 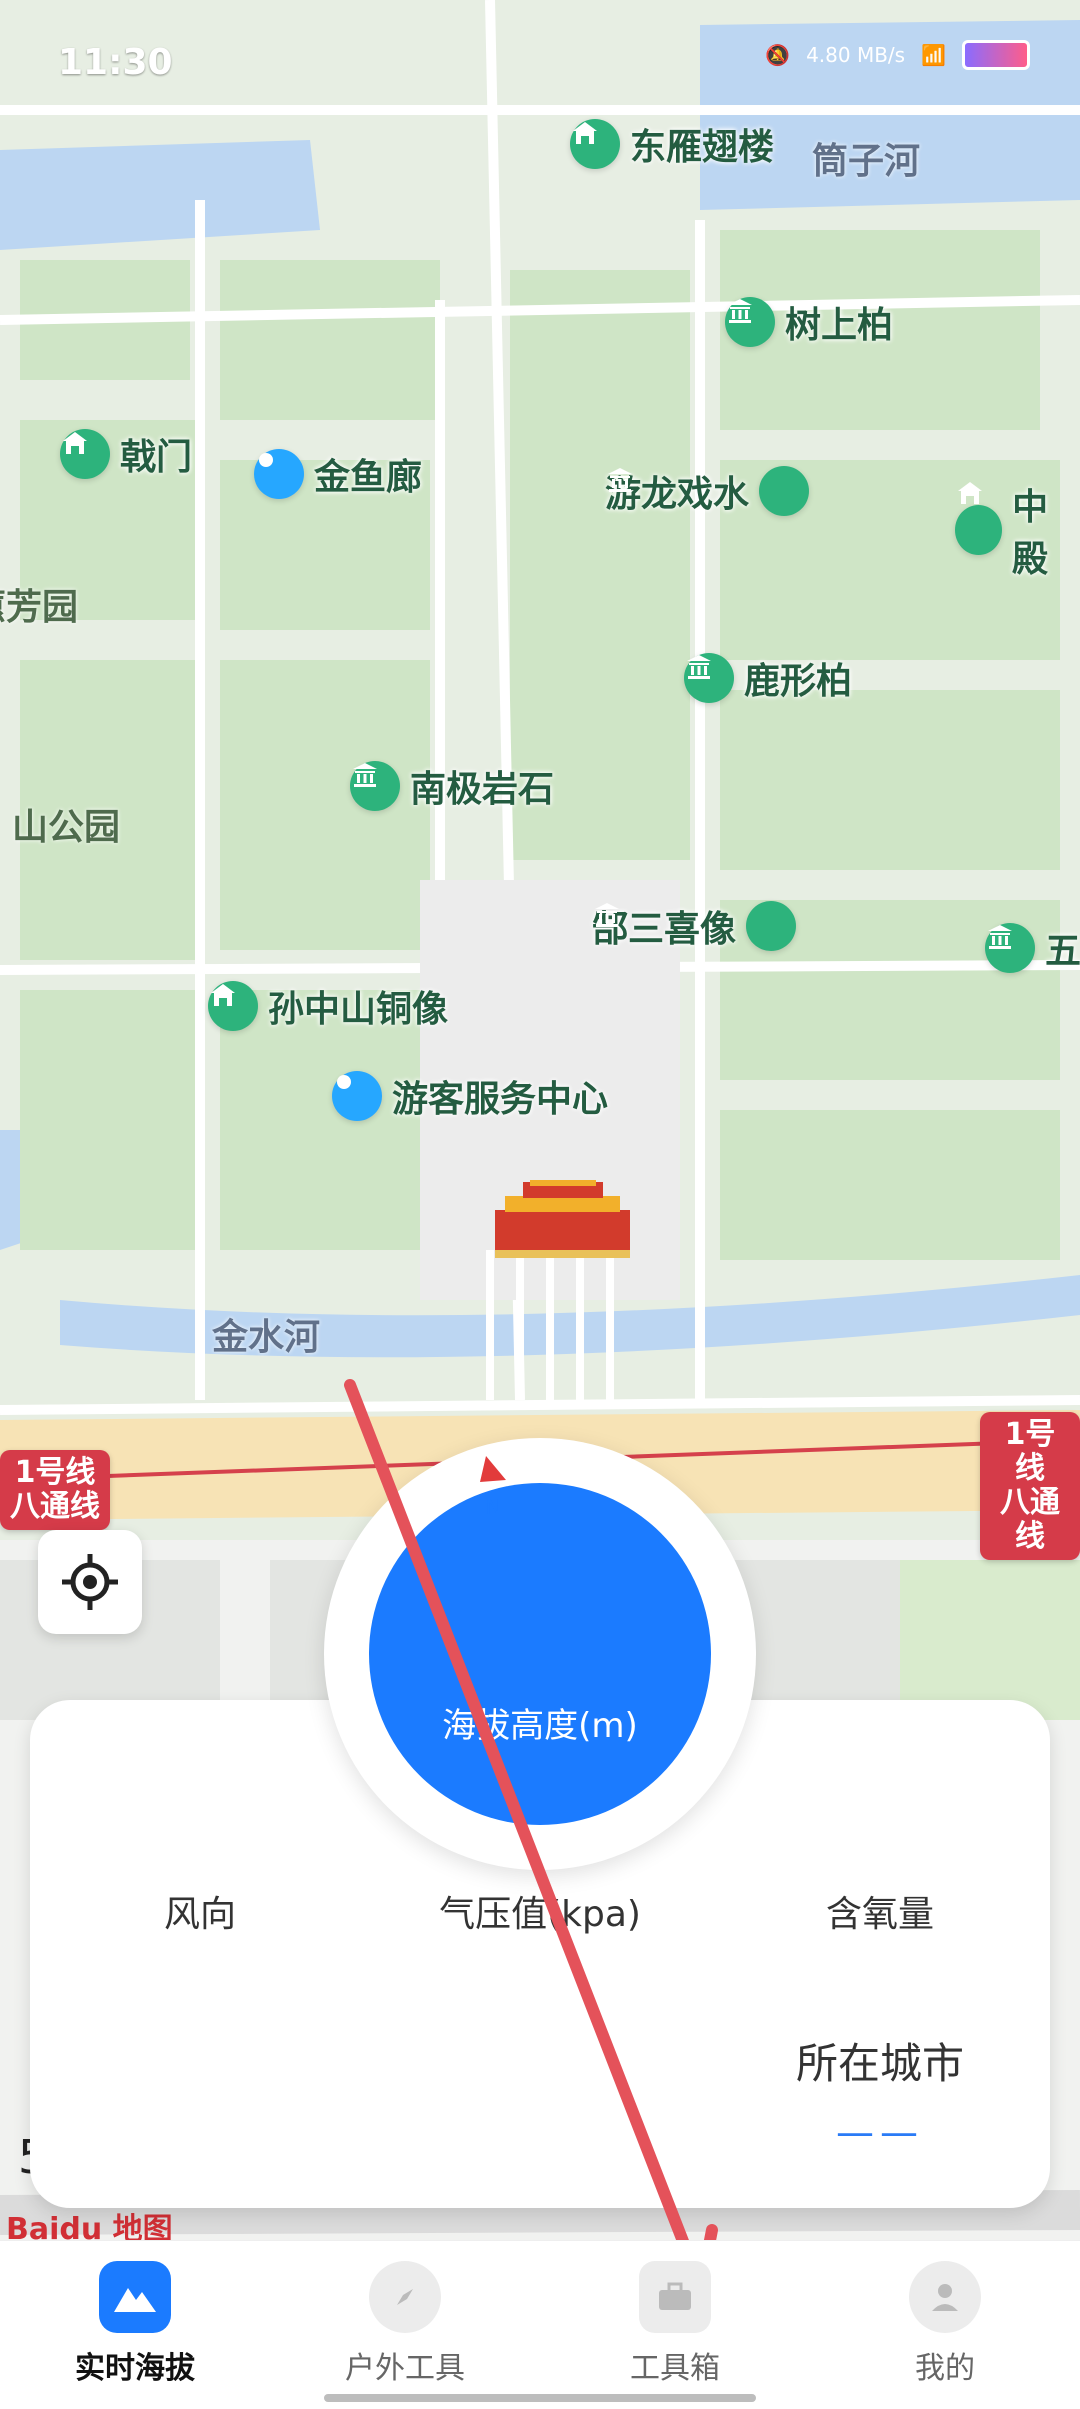 I want to click on tab-mine: 我的, so click(x=945, y=2324).